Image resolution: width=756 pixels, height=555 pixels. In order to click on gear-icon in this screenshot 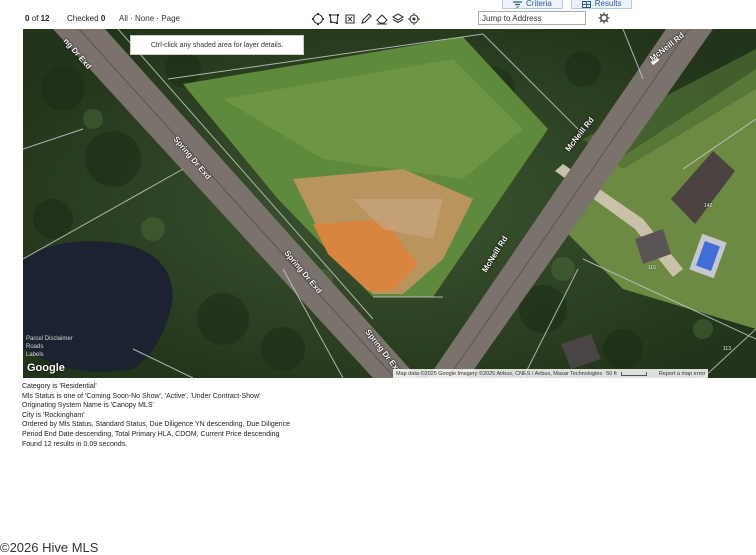, I will do `click(604, 18)`.